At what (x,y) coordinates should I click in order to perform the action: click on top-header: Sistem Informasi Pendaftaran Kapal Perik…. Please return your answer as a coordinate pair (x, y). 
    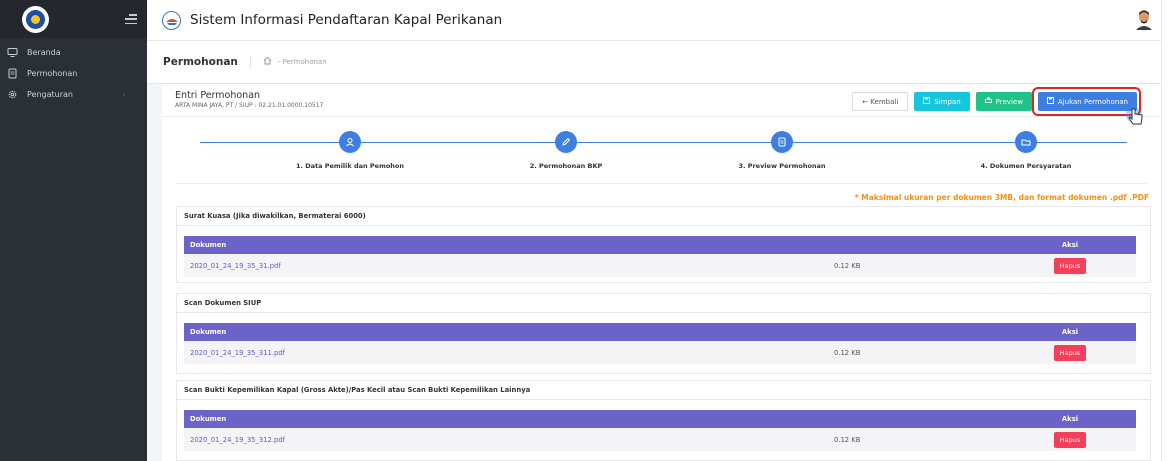
    Looking at the image, I should click on (654, 20).